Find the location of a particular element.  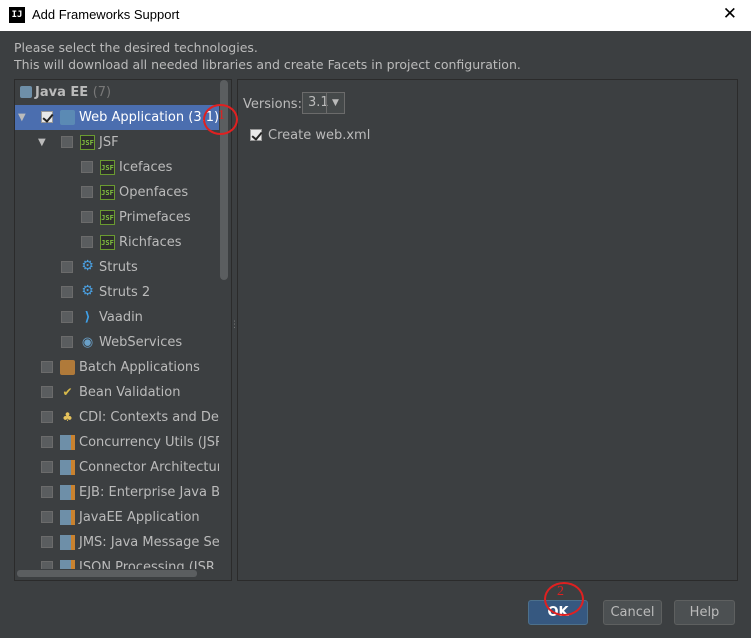

tree-item-cdi: ♣ CDI: Contexts and Dependency Injection is located at coordinates (117, 417).